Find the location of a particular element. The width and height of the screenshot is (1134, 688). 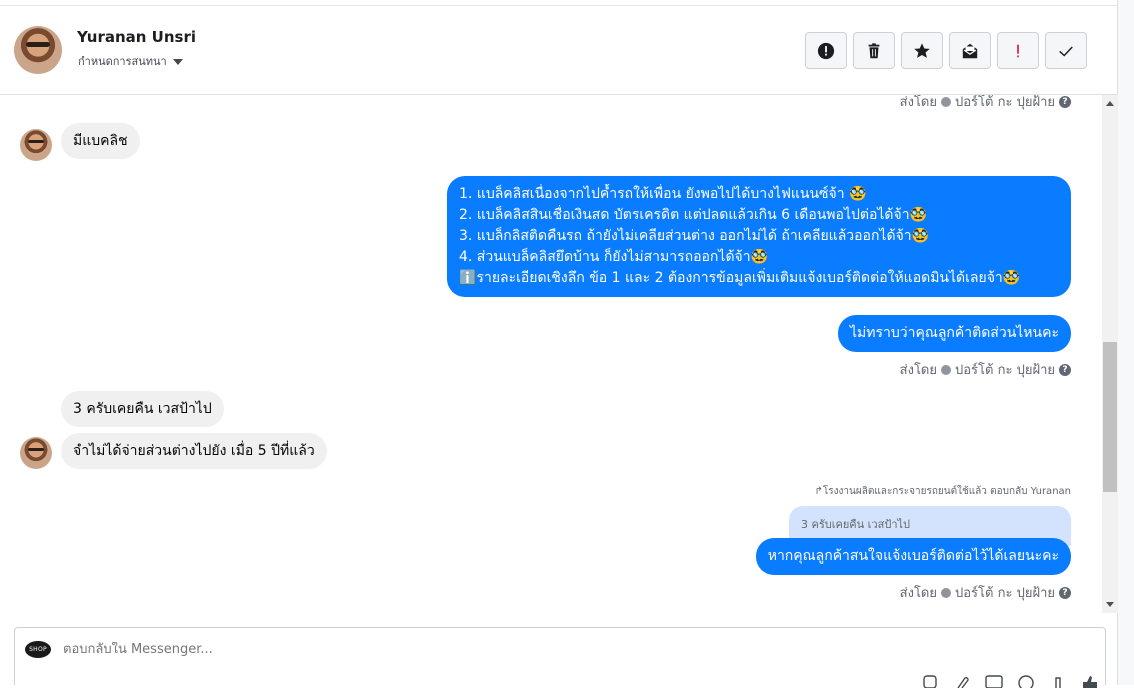

star-button is located at coordinates (922, 50).